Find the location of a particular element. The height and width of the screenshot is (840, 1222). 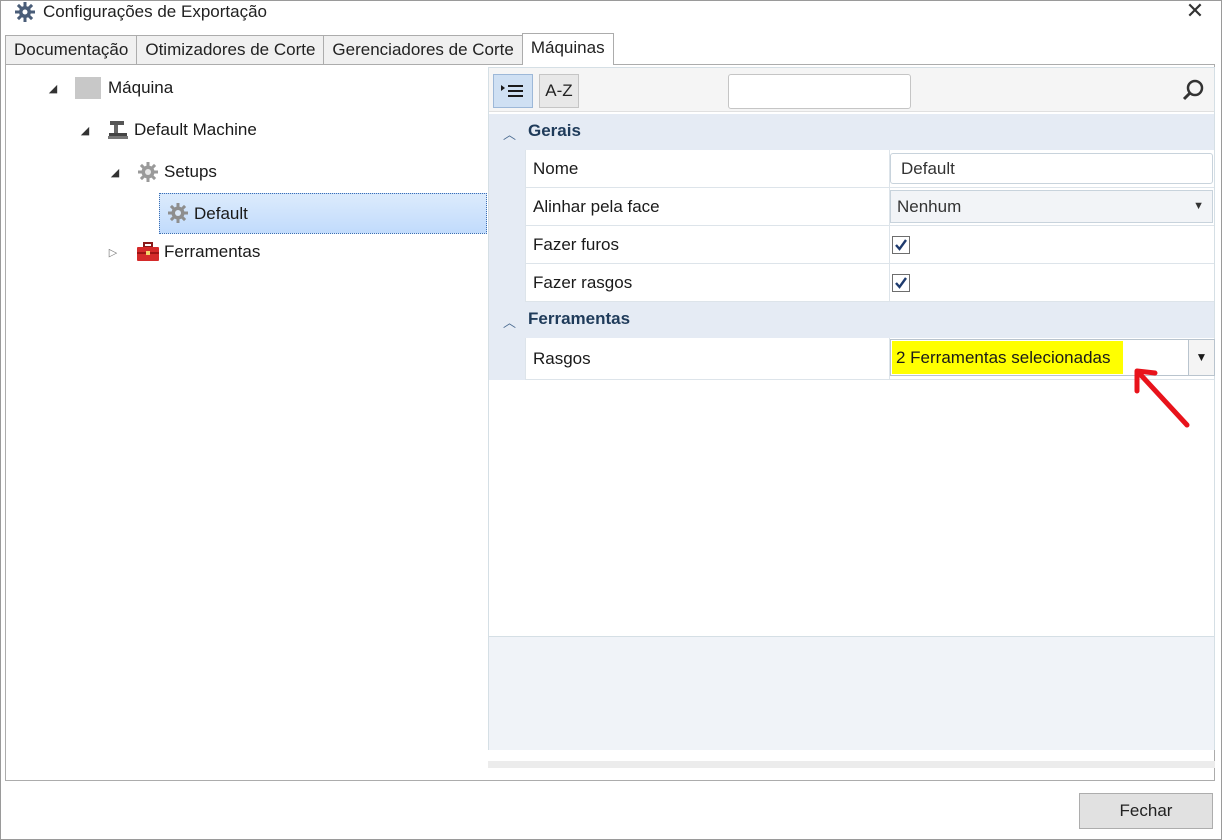

nome-input: Default is located at coordinates (1051, 168).